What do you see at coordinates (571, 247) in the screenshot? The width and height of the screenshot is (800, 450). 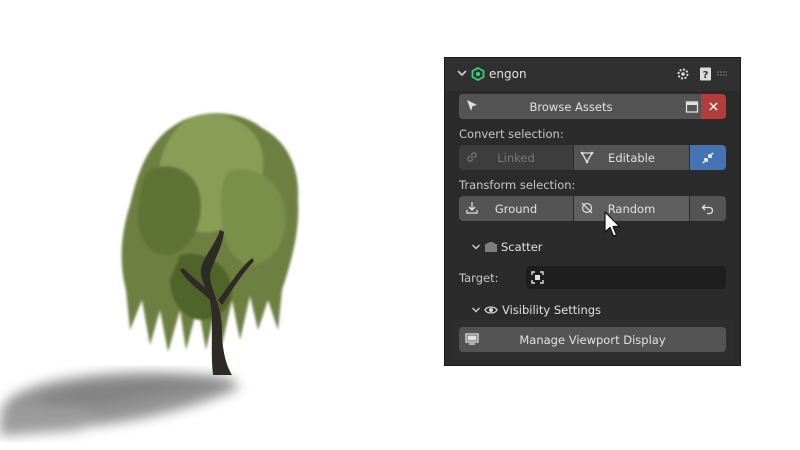 I see `scatter-subpanel-header: Scatter` at bounding box center [571, 247].